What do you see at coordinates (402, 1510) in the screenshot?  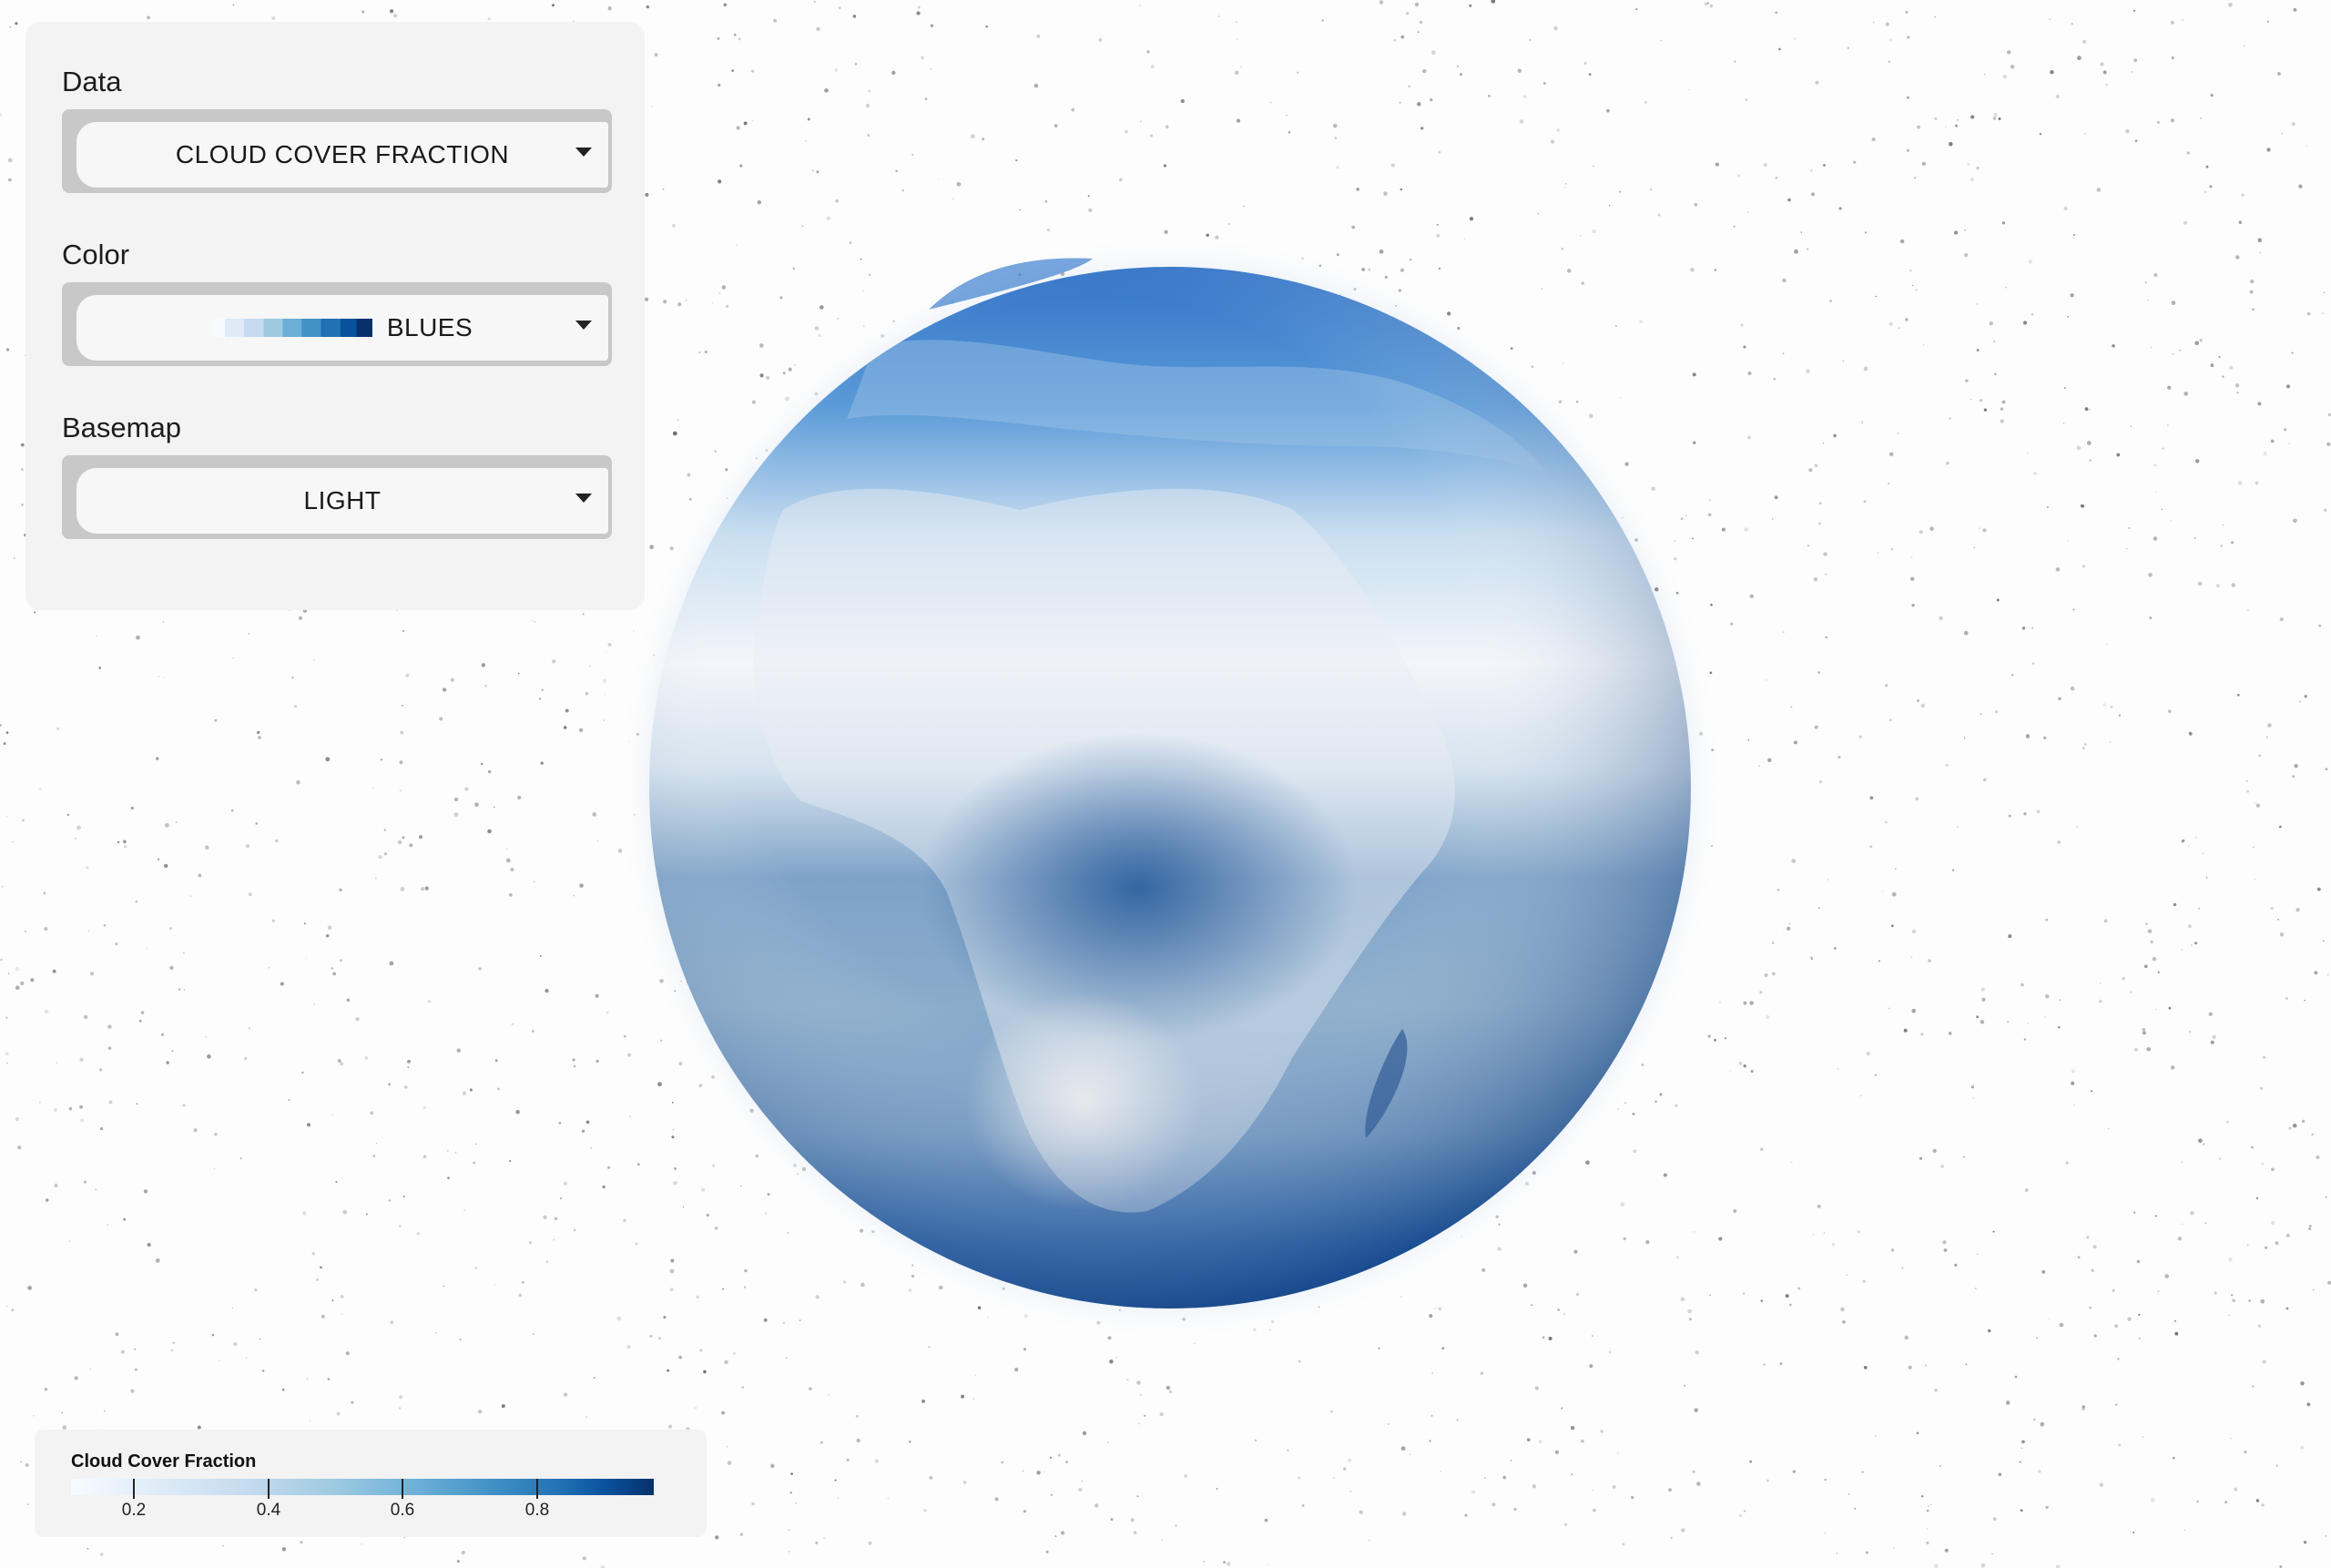 I see `legend-tick-label: 0.6` at bounding box center [402, 1510].